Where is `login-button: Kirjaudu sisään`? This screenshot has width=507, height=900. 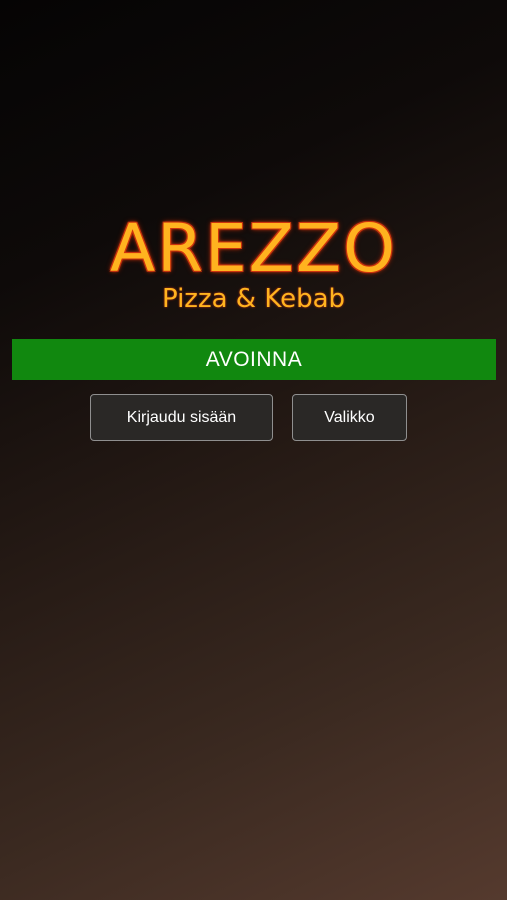
login-button: Kirjaudu sisään is located at coordinates (181, 417).